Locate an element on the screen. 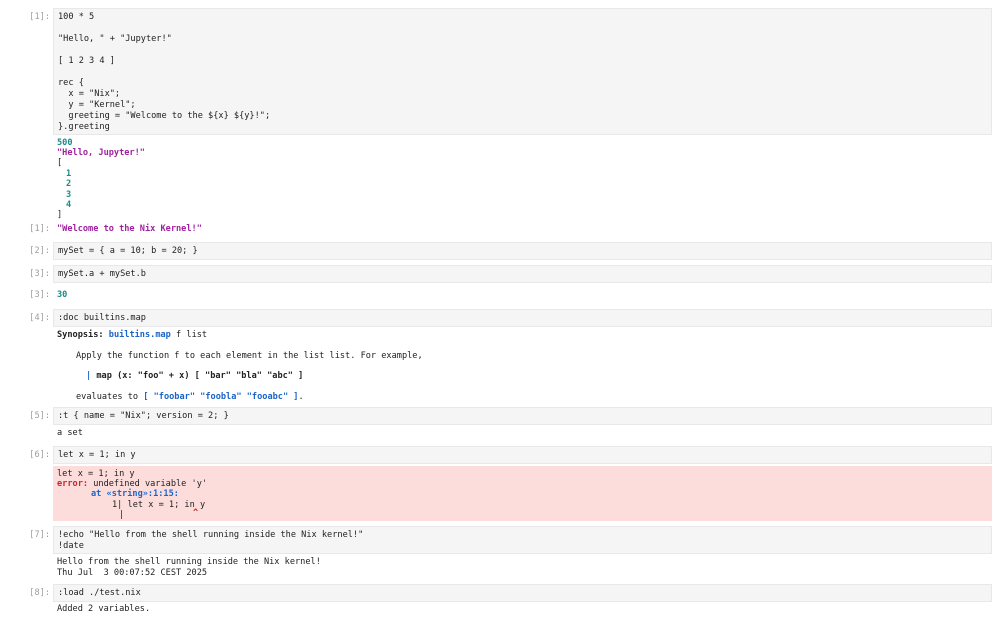 The image size is (1000, 617). code-line: greeting = "Welcome to the ${x} ${y}!"; is located at coordinates (164, 116).